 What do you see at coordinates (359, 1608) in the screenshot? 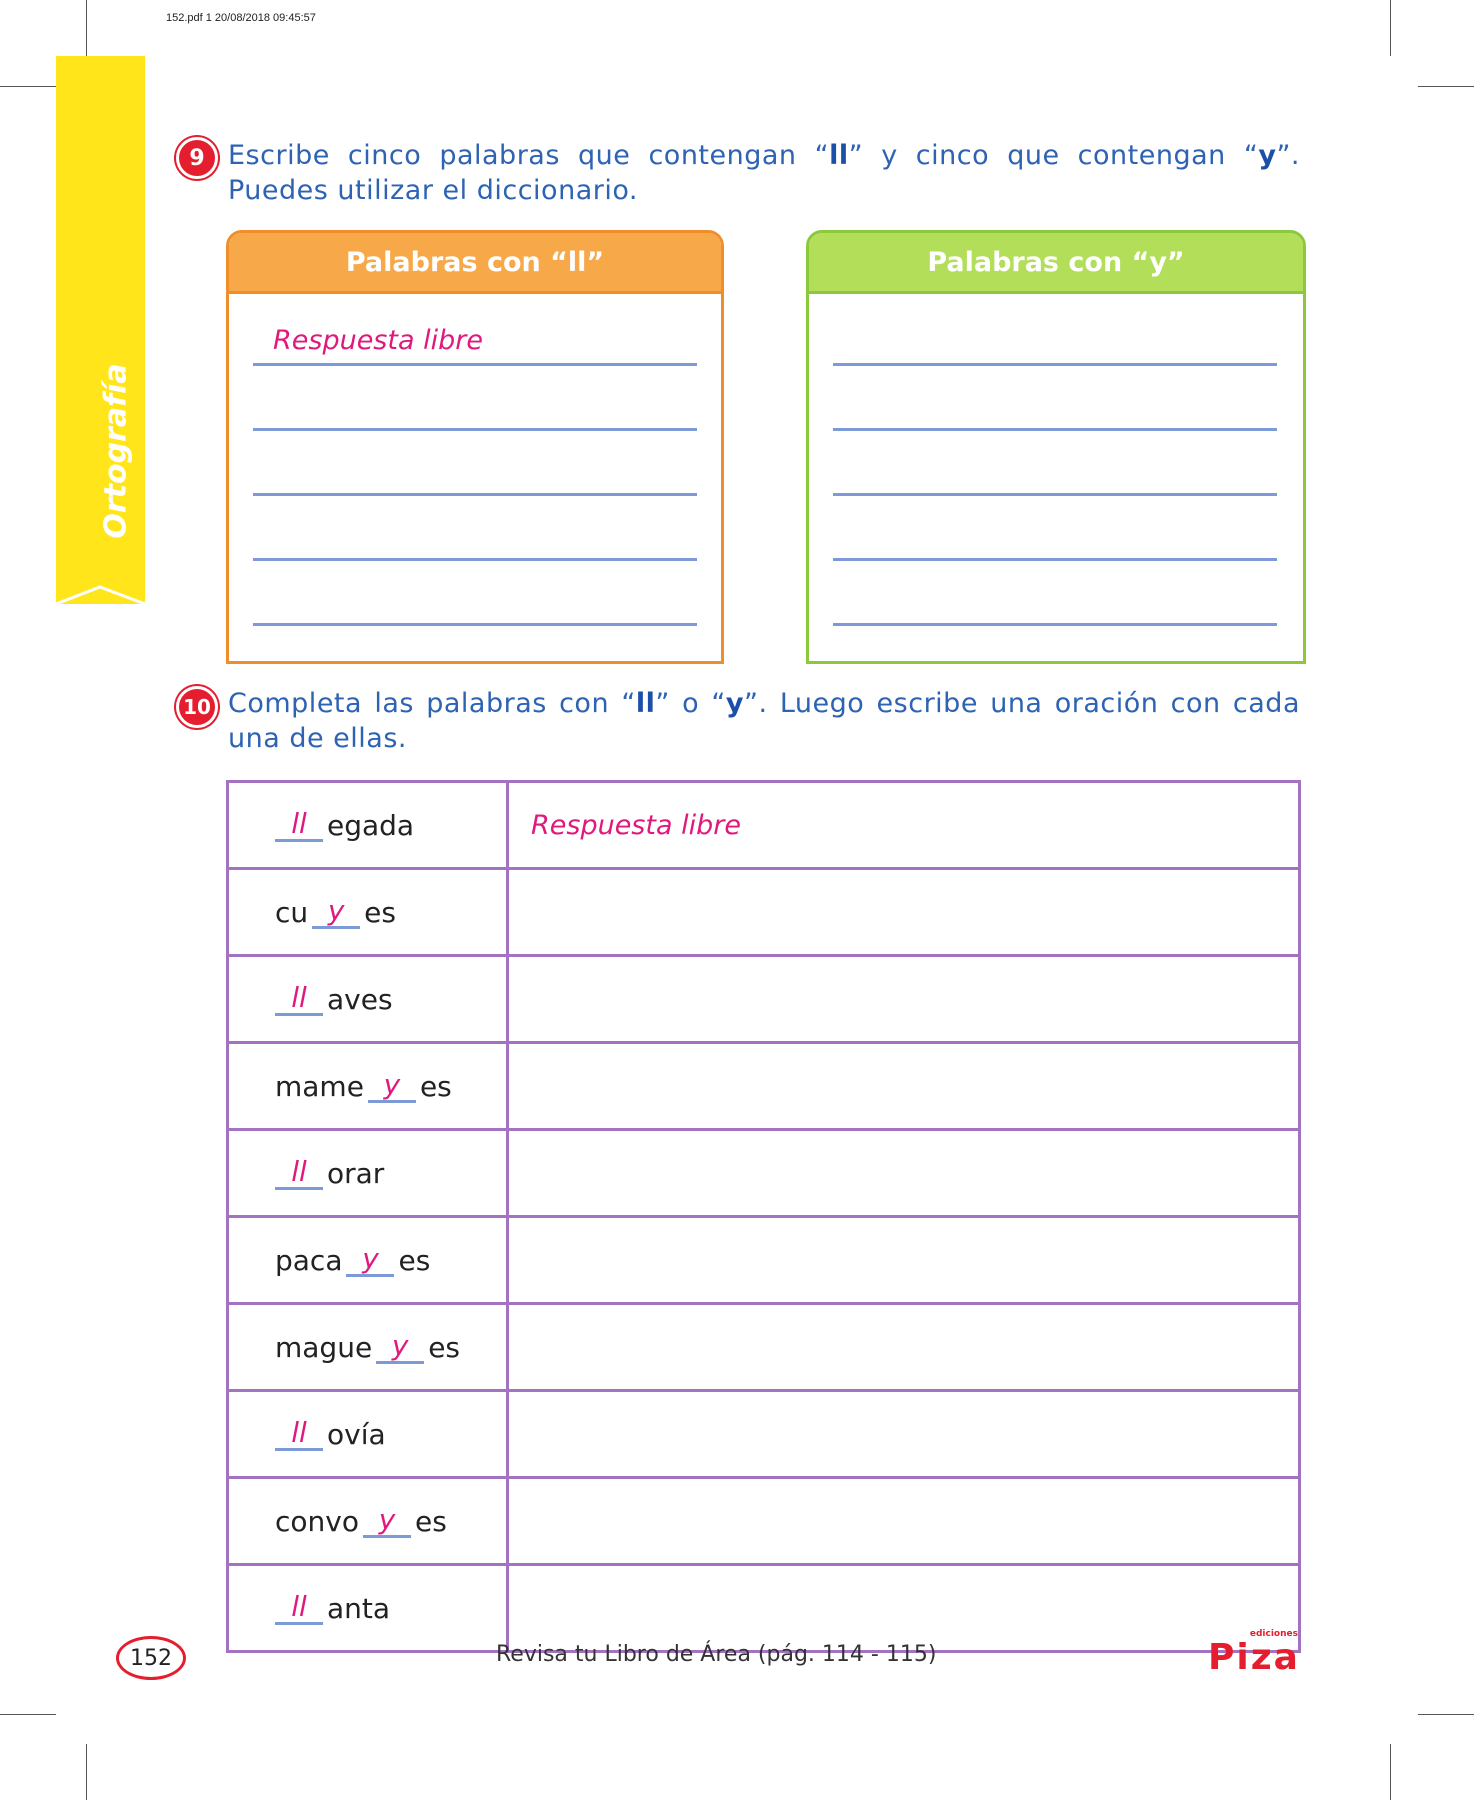
I see `word-suffix: anta` at bounding box center [359, 1608].